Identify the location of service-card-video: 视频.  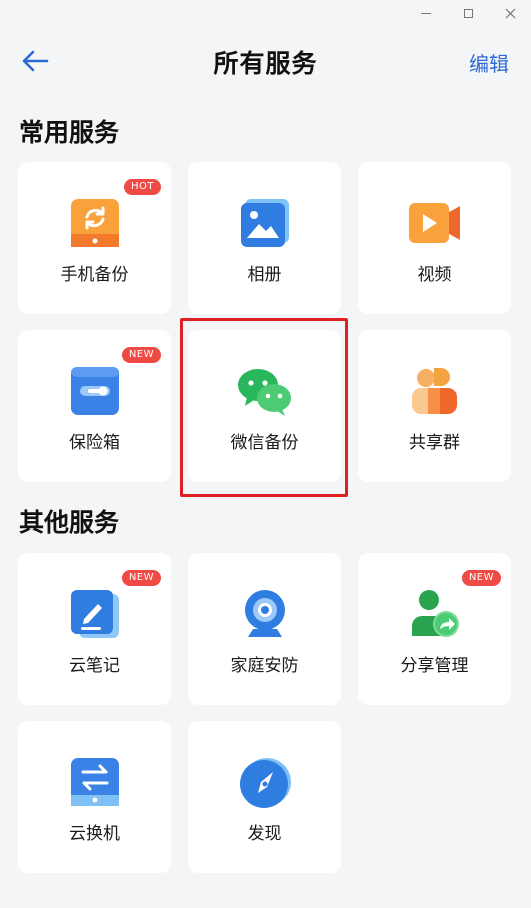
(434, 238).